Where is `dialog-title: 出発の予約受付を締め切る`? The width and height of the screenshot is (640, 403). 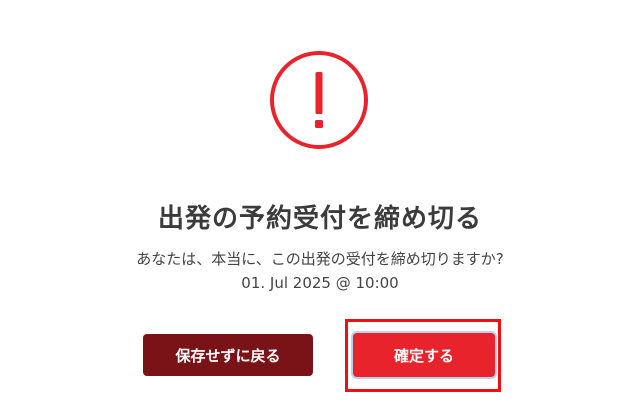 dialog-title: 出発の予約受付を締め切る is located at coordinates (319, 219).